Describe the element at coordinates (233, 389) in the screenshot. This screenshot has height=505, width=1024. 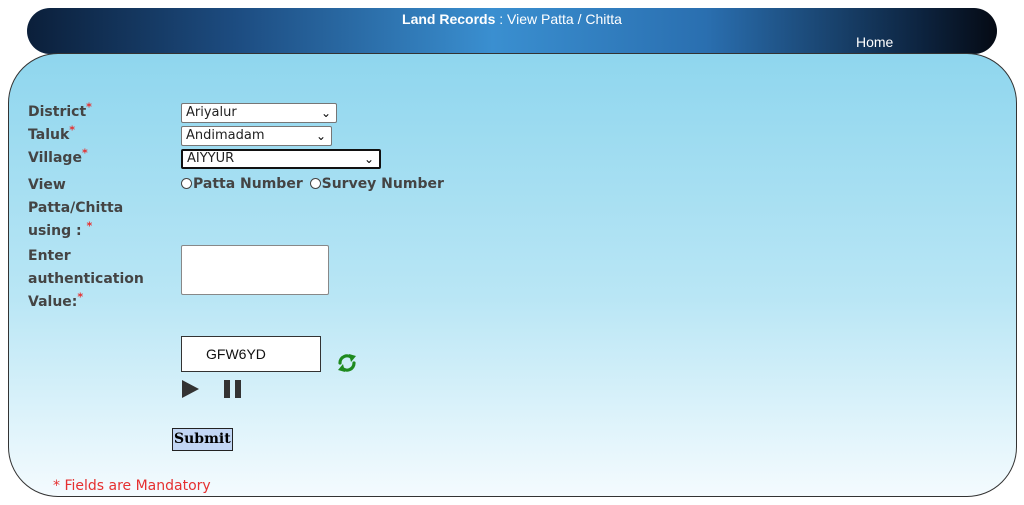
I see `pause-icon` at that location.